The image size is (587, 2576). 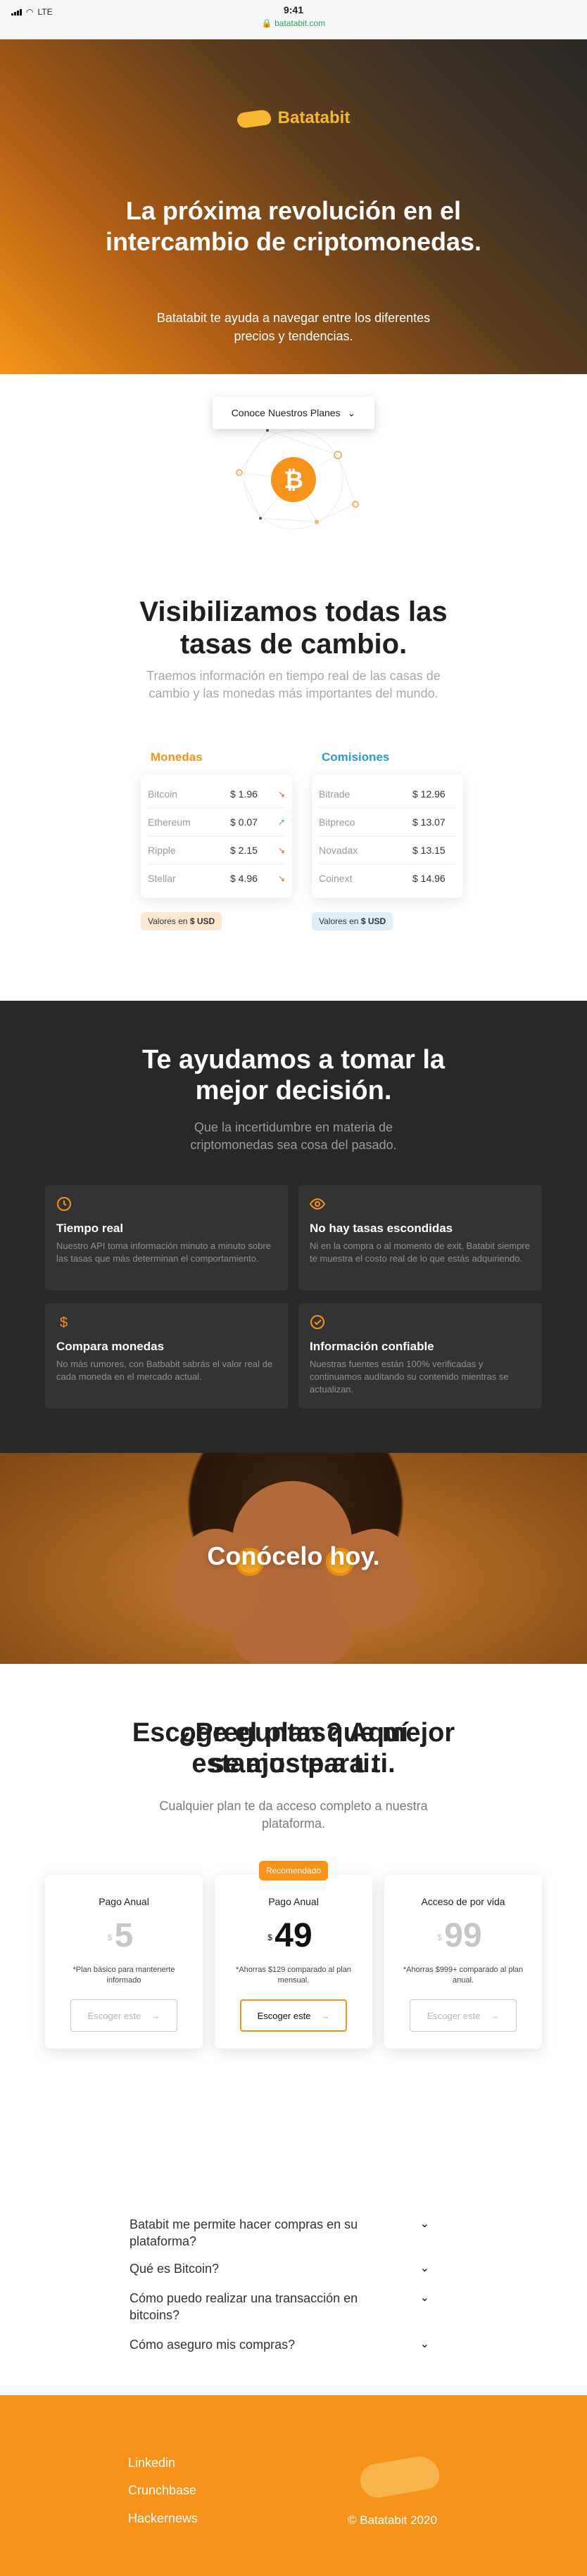 What do you see at coordinates (169, 822) in the screenshot?
I see `coin-name: Ethereum` at bounding box center [169, 822].